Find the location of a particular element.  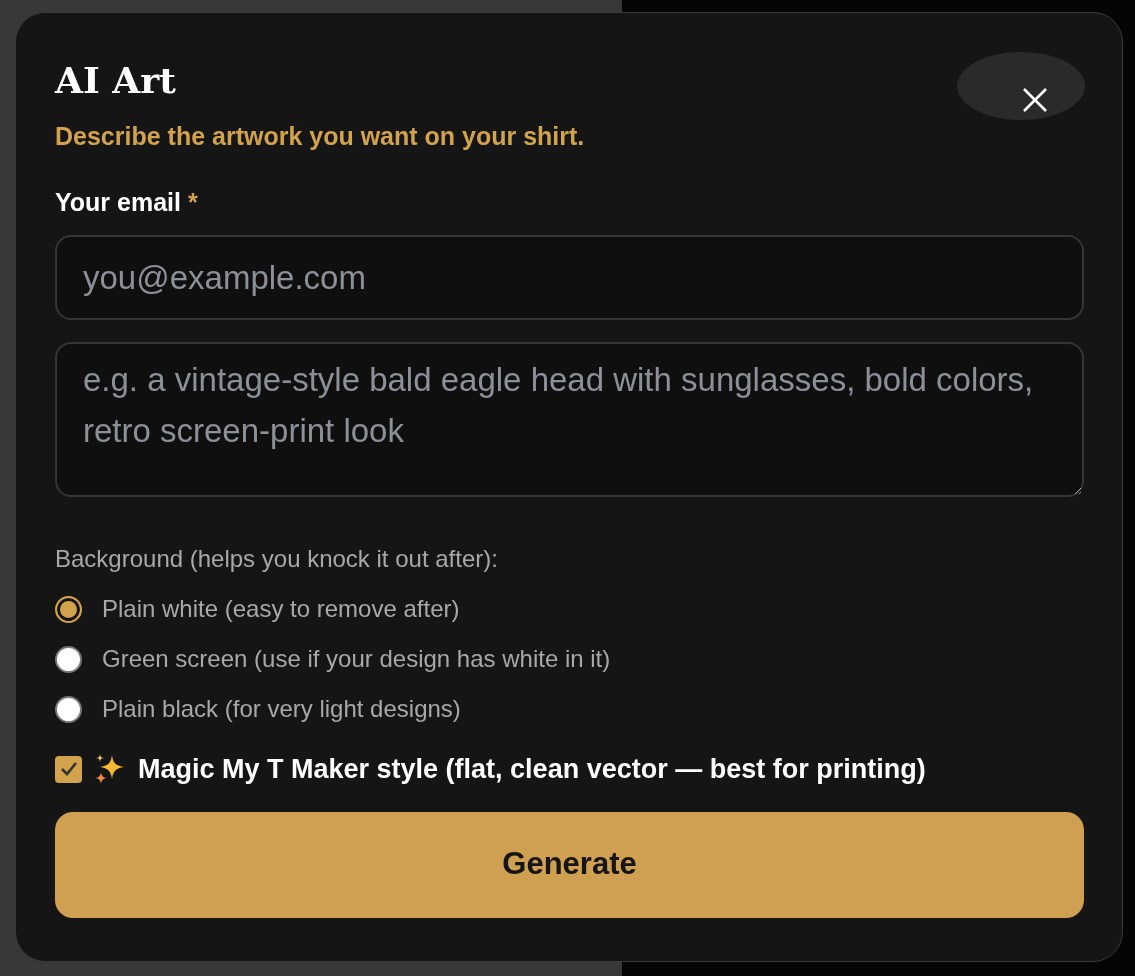

option-label: Green screen (use if your design has white in it) is located at coordinates (356, 659).